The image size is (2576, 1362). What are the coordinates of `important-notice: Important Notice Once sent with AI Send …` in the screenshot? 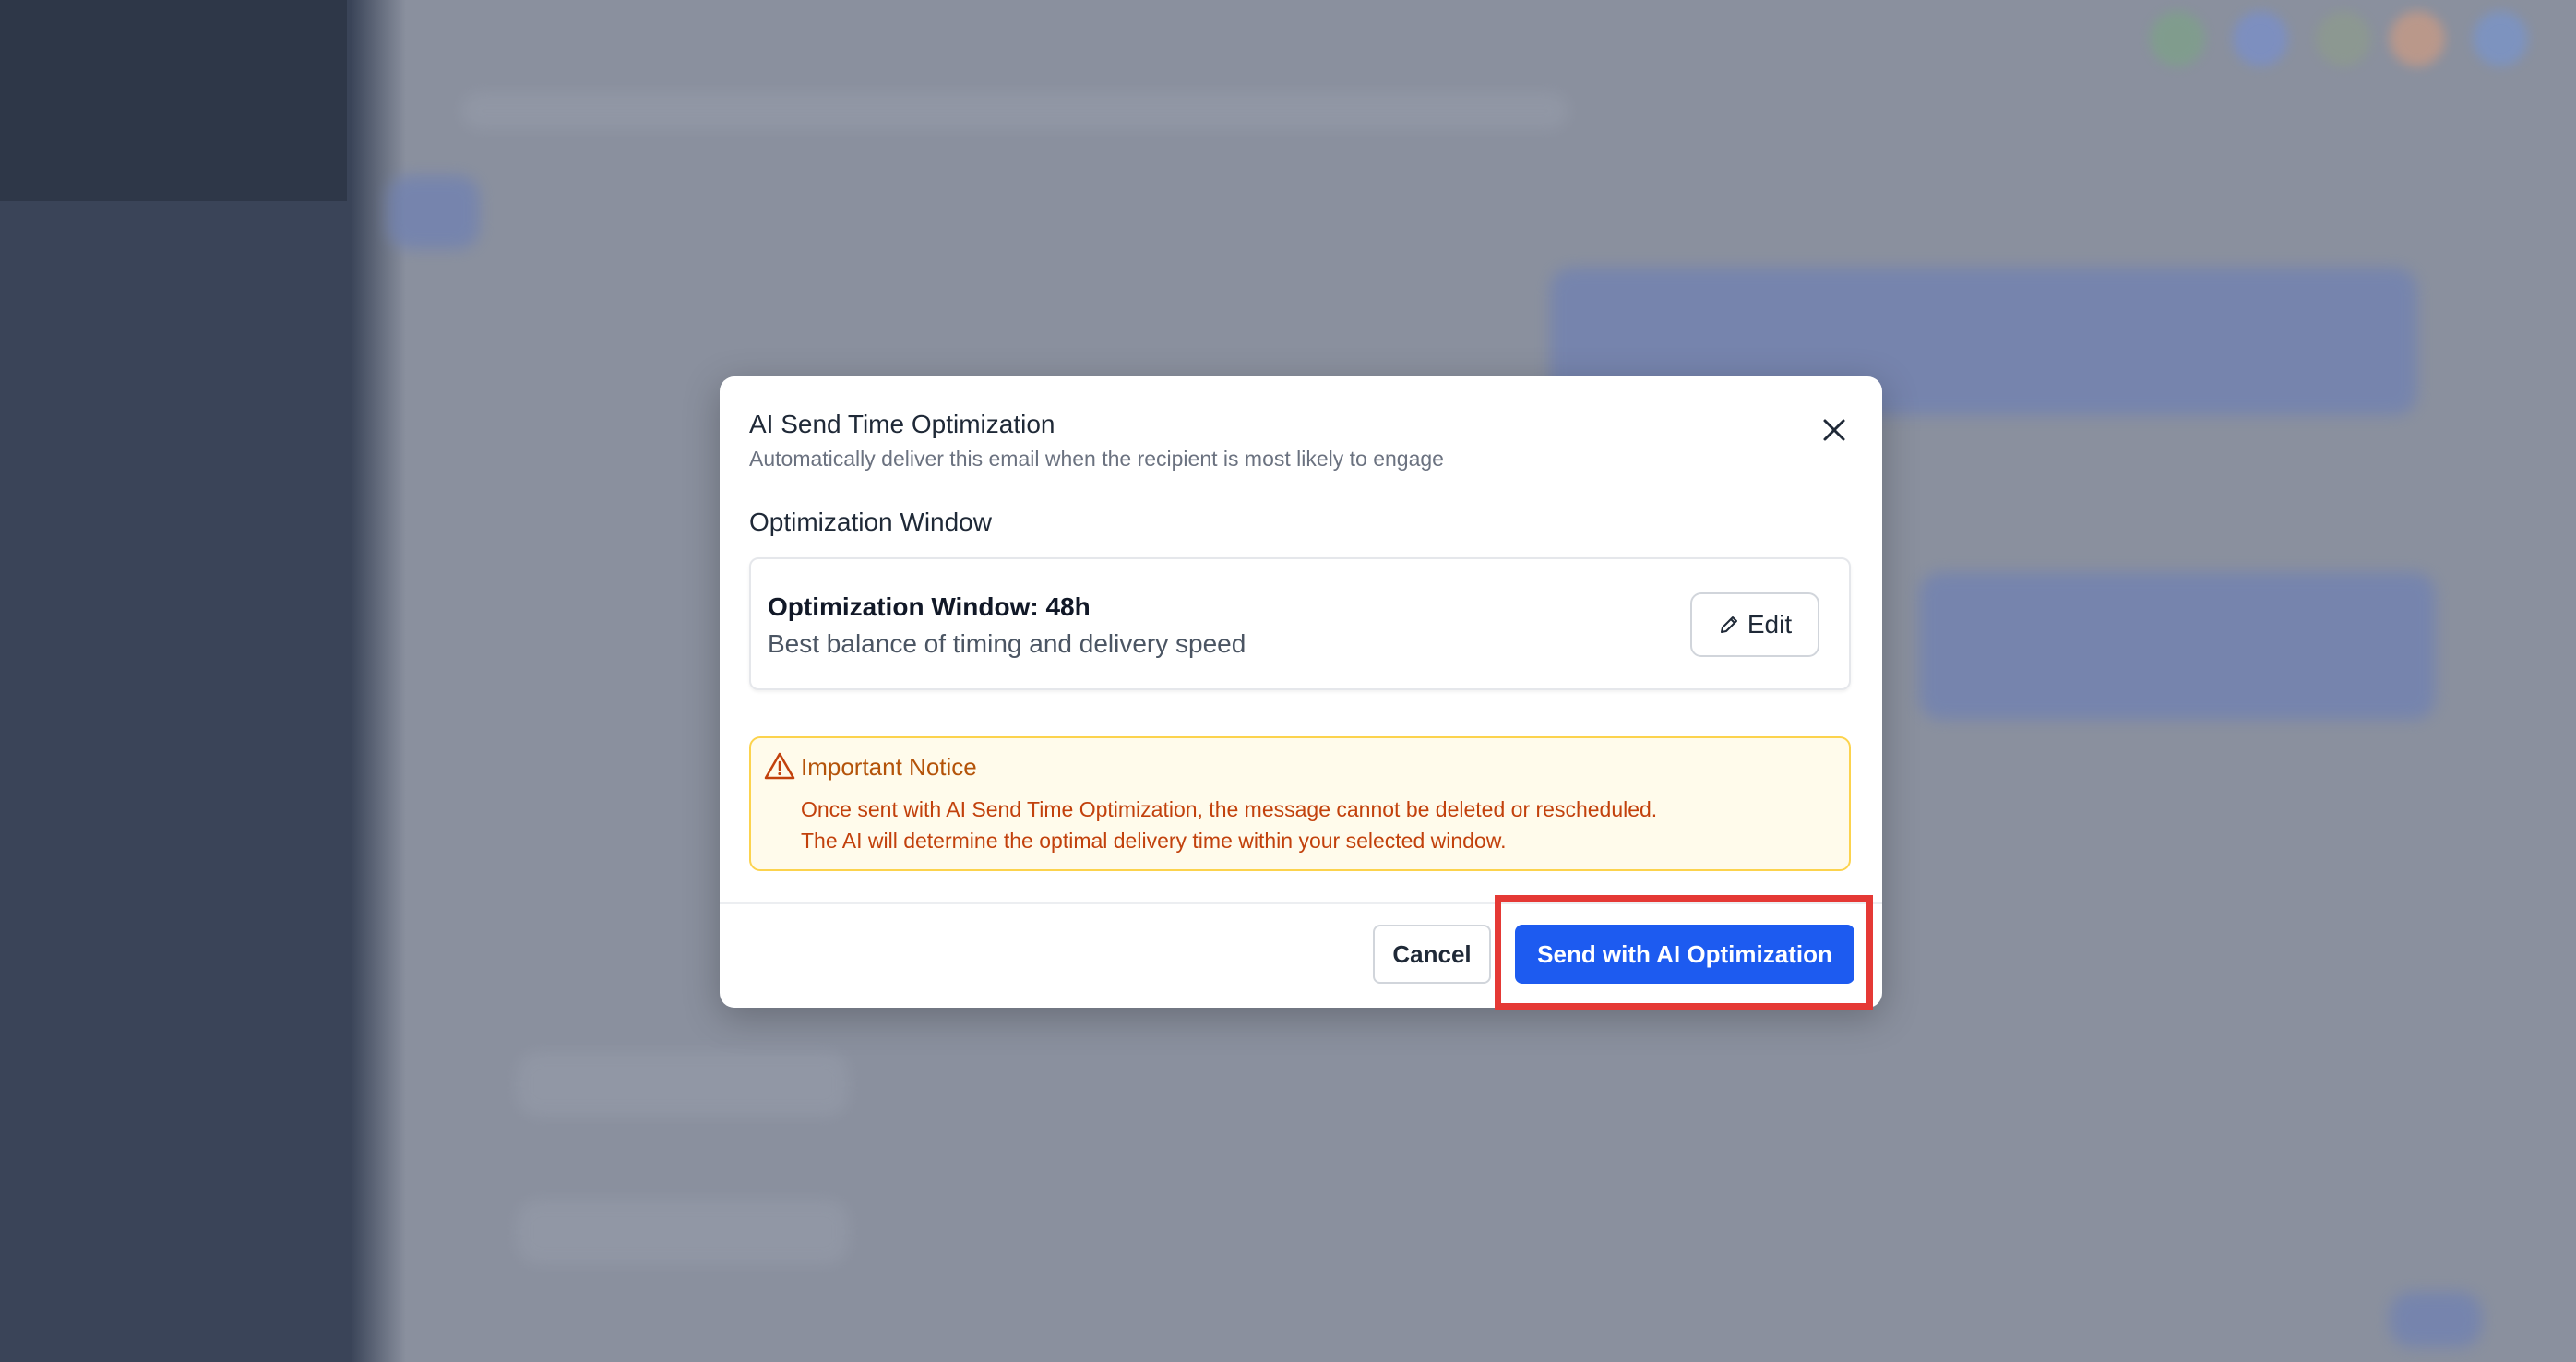 It's located at (1300, 803).